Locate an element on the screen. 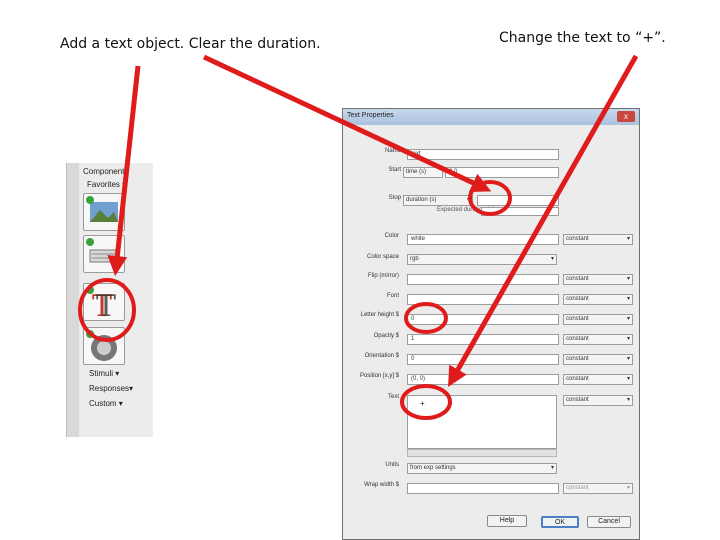  orientation-label: Orientation $ is located at coordinates (381, 356).